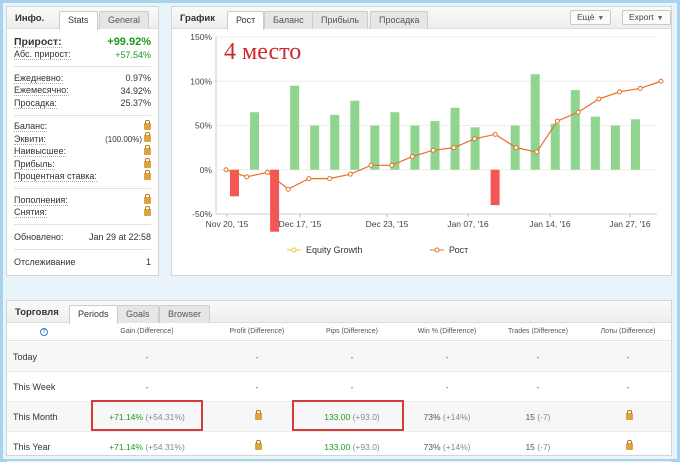 The height and width of the screenshot is (462, 680). Describe the element at coordinates (628, 331) in the screenshot. I see `header-lots: Лоты (Difference)` at that location.